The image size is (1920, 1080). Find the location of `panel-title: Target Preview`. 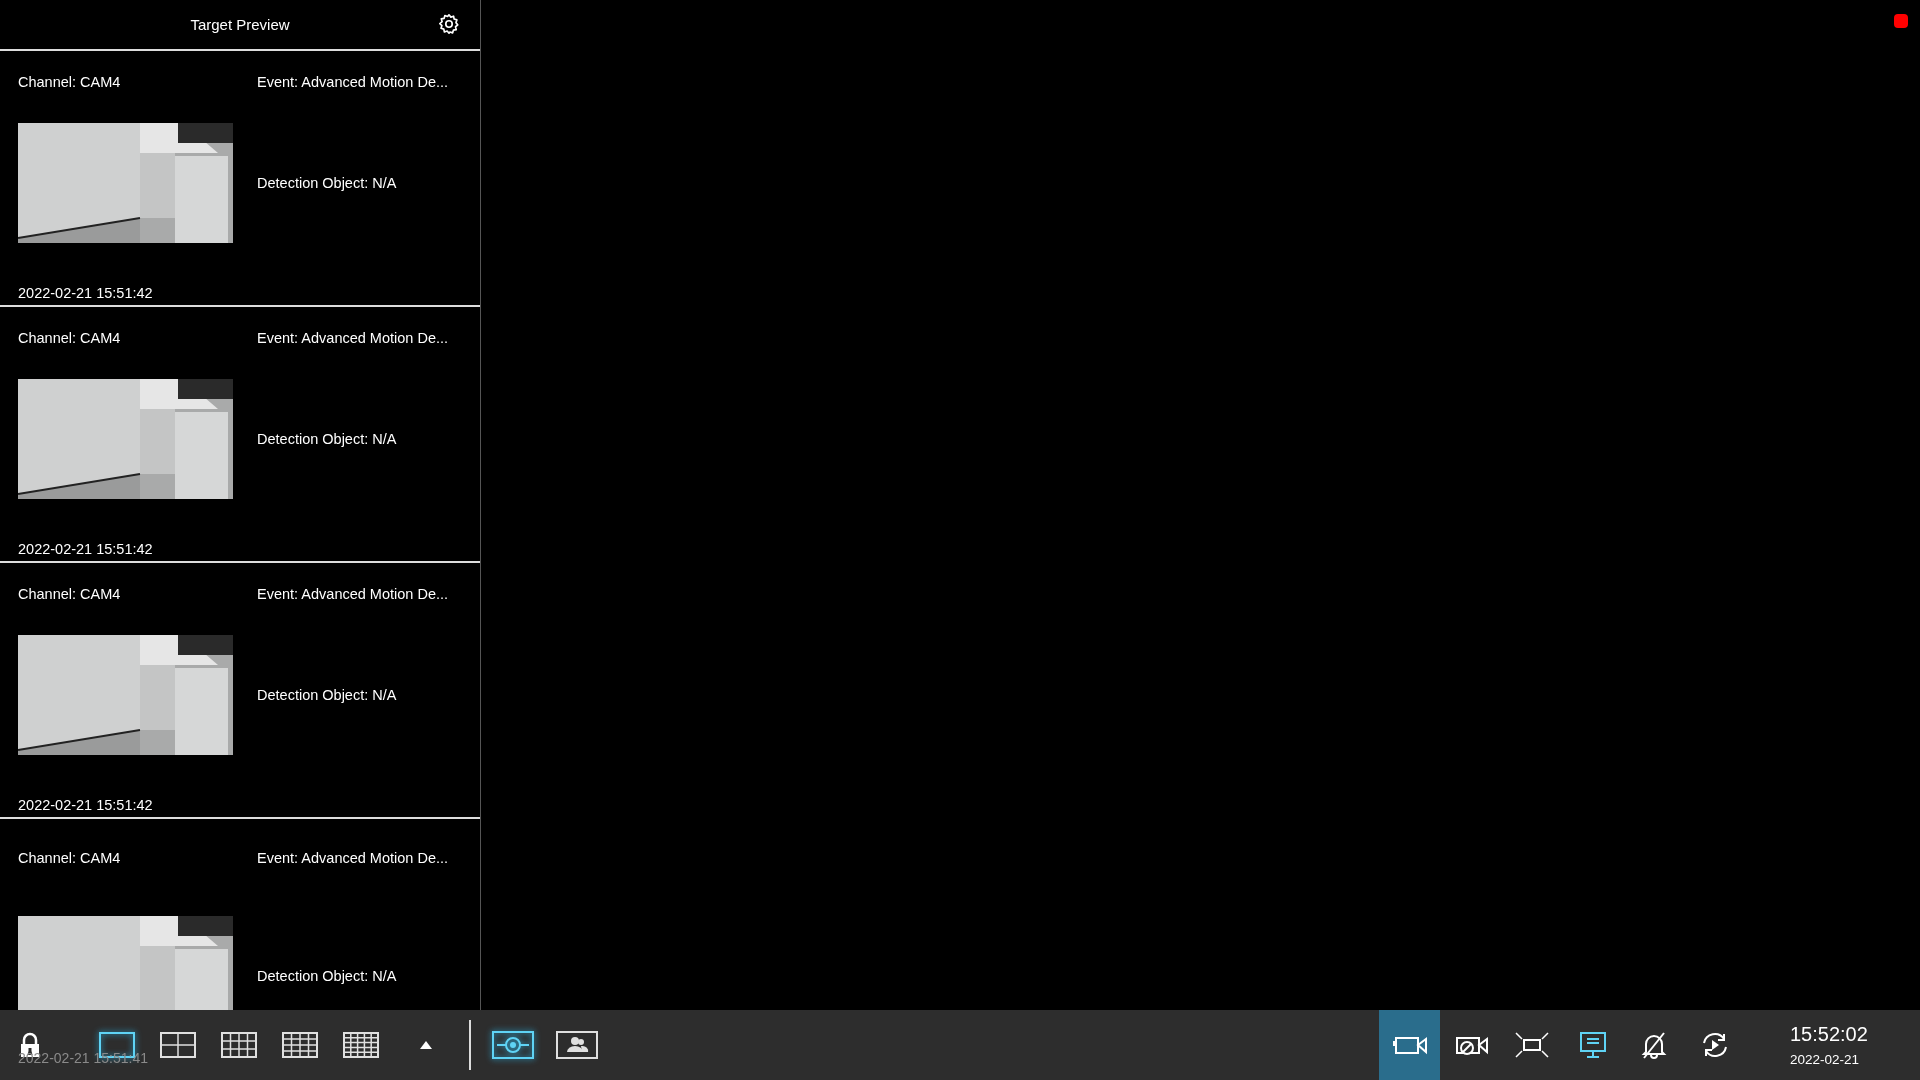

panel-title: Target Preview is located at coordinates (240, 24).